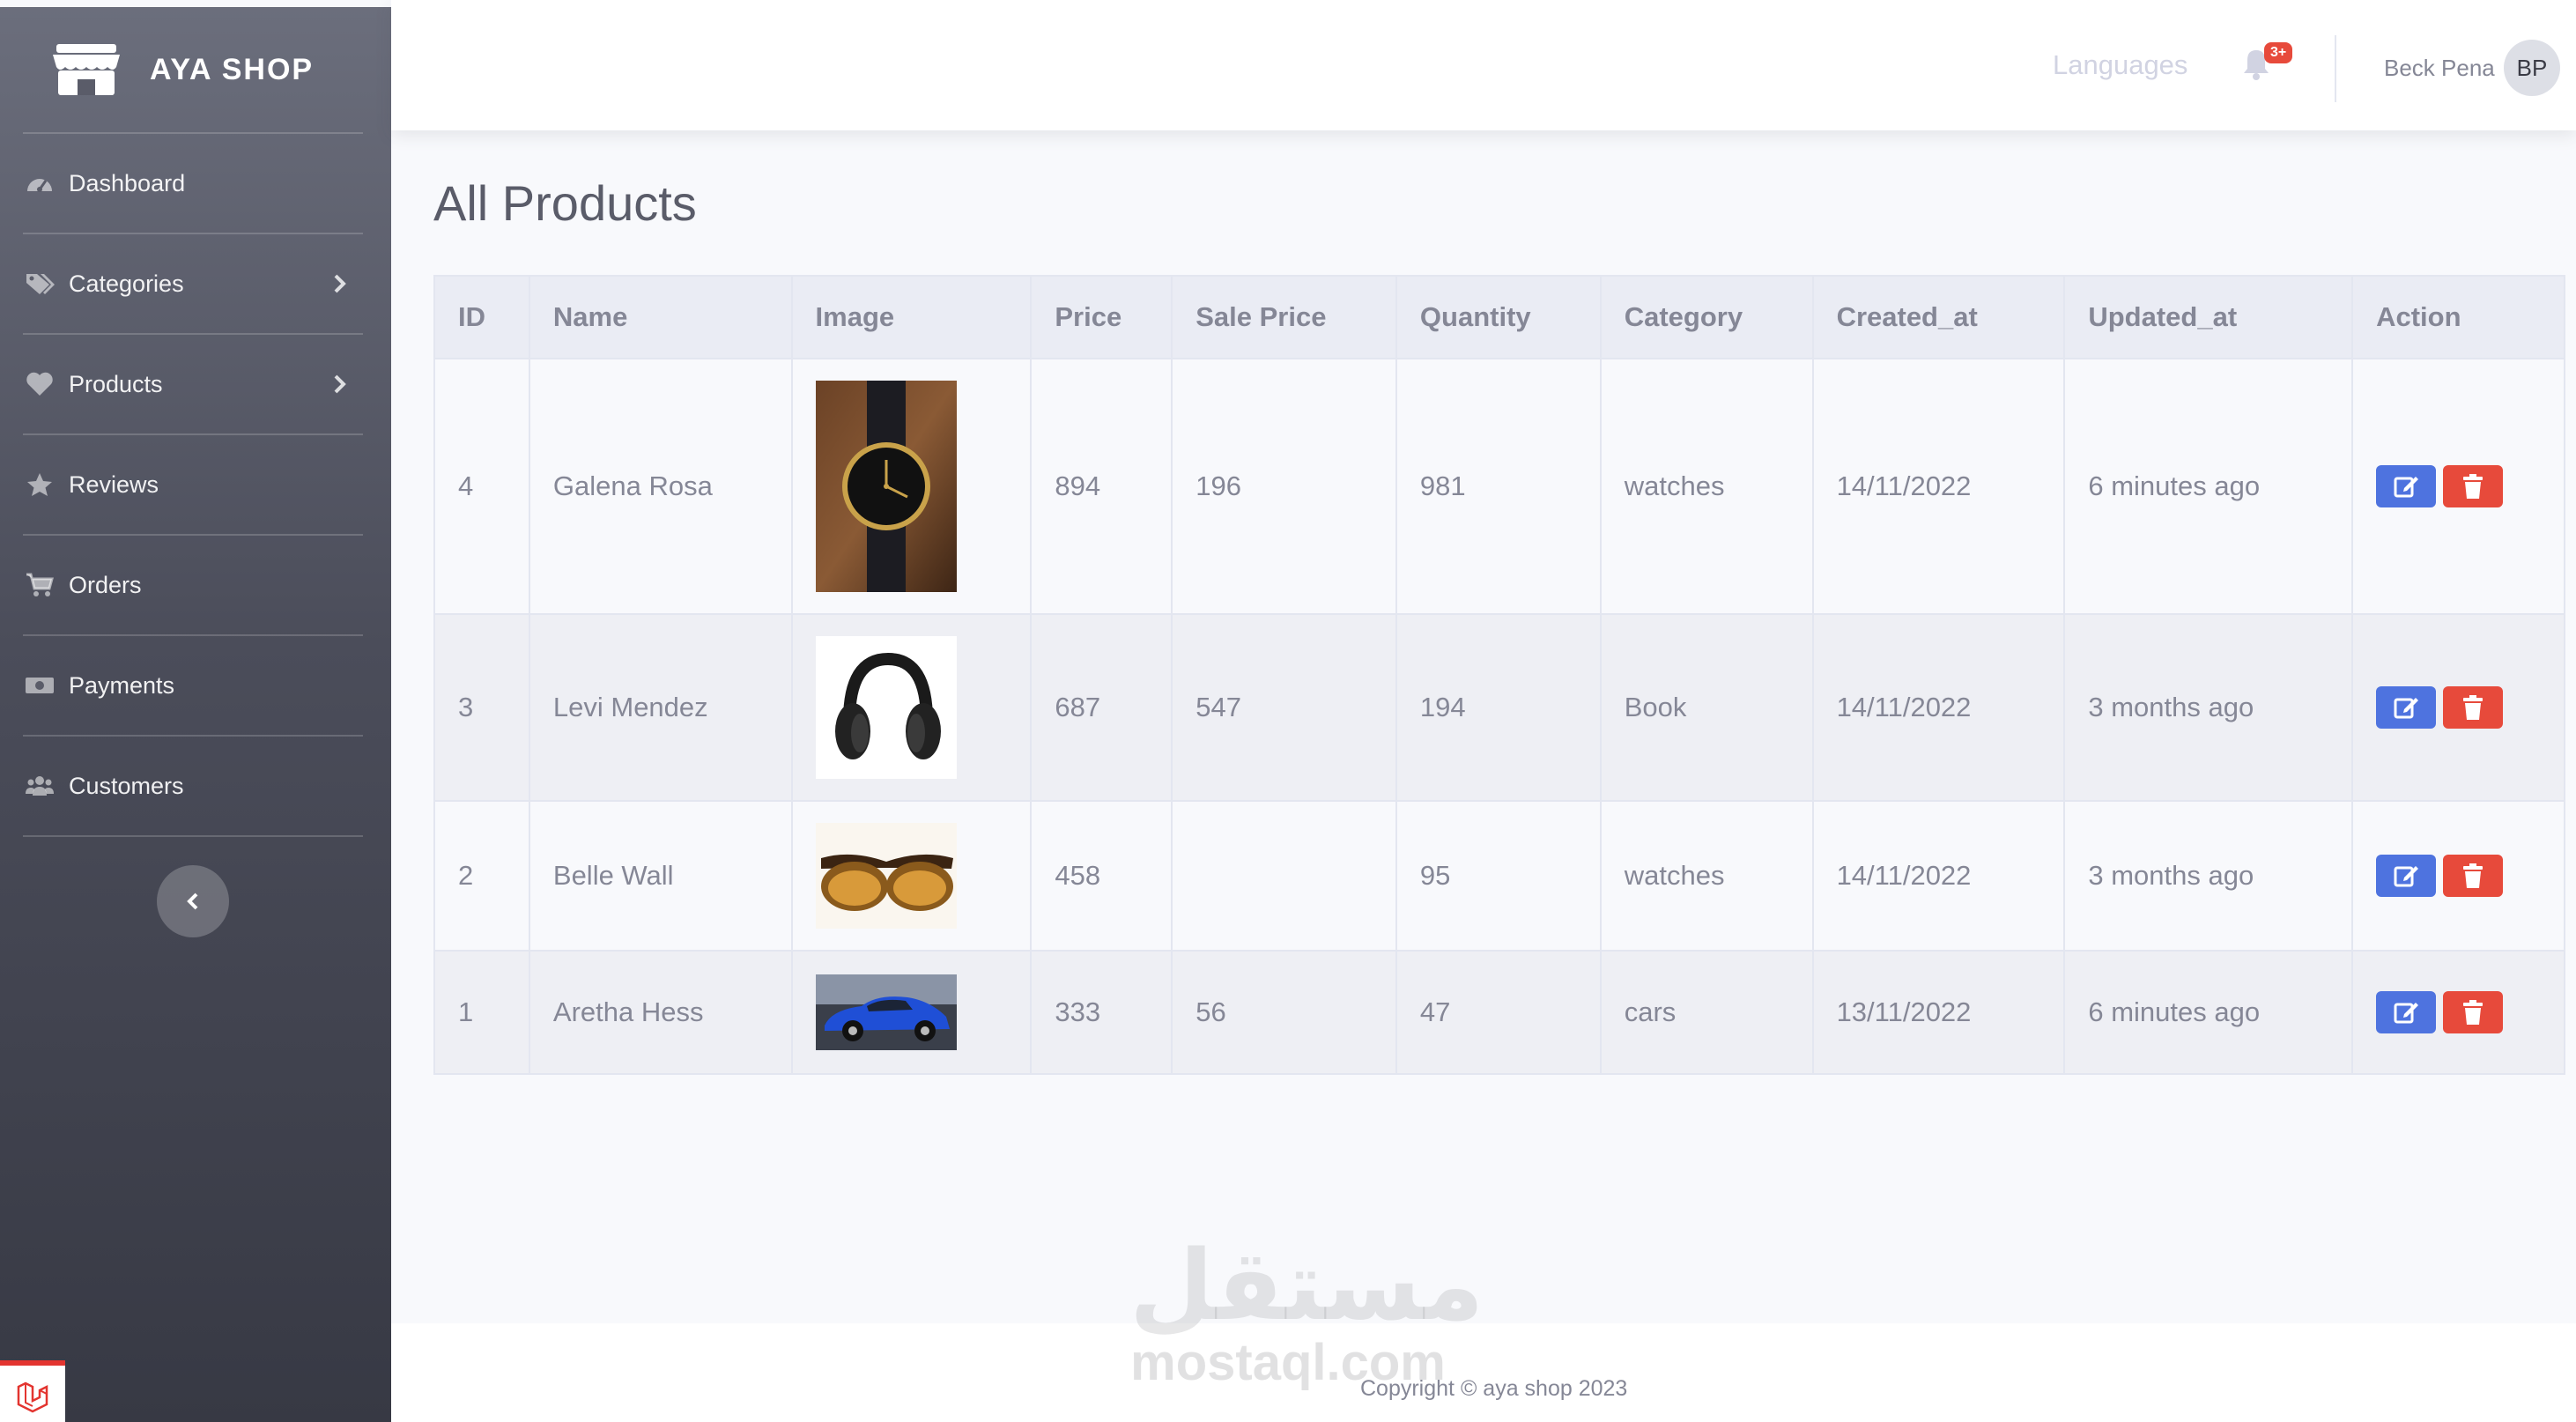 The height and width of the screenshot is (1422, 2576). I want to click on sidebar-item-label: Customers, so click(127, 785).